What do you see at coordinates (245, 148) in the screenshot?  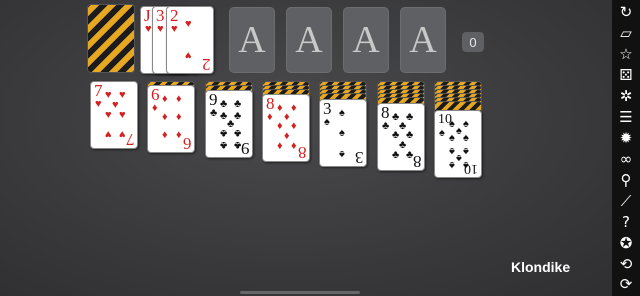 I see `card-rank: 9` at bounding box center [245, 148].